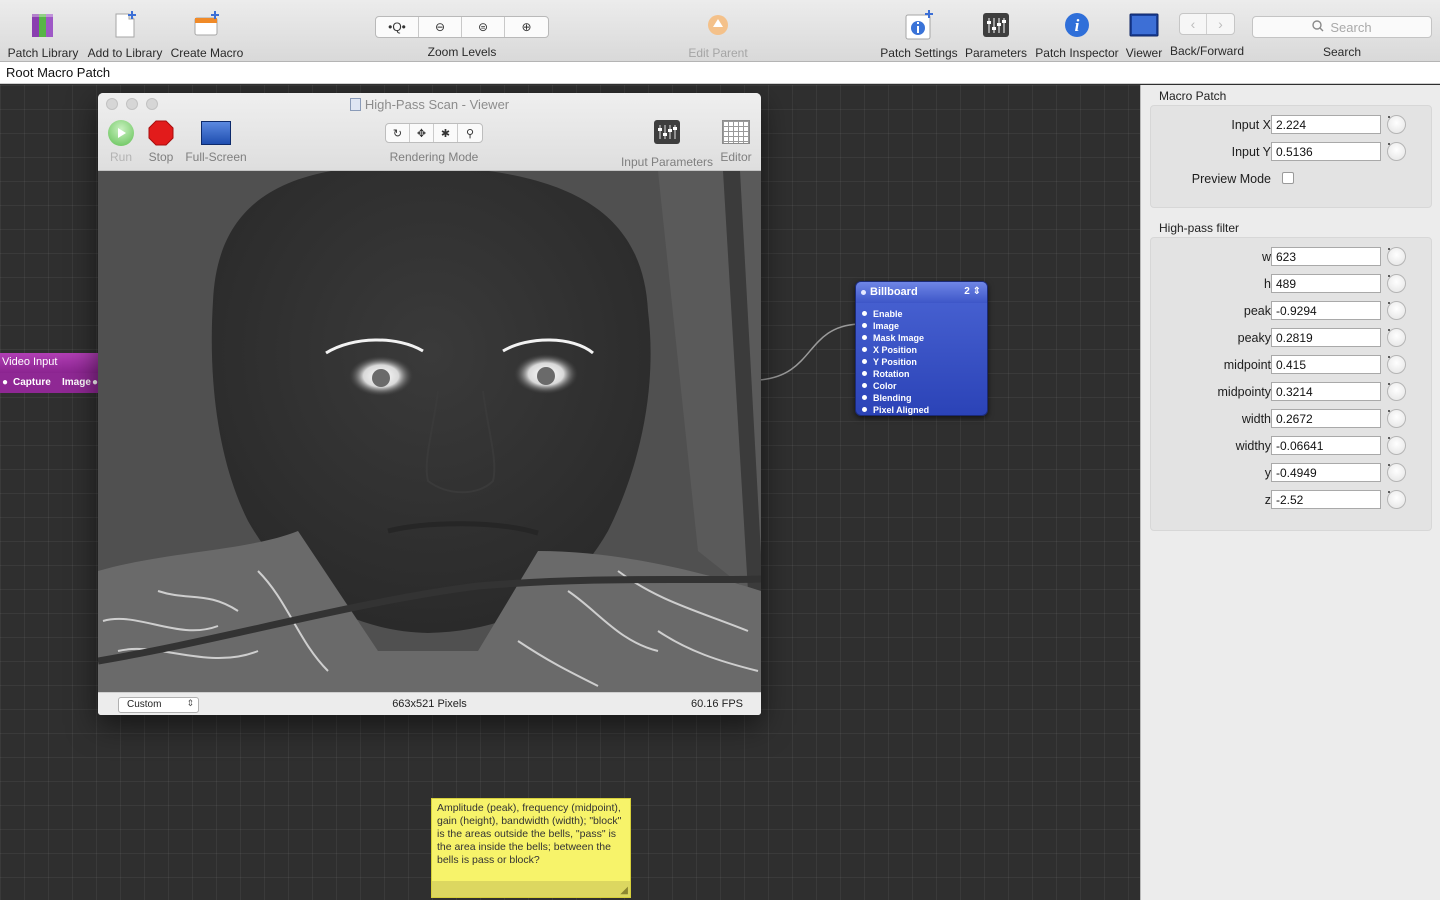 The height and width of the screenshot is (900, 1440). What do you see at coordinates (1326, 364) in the screenshot?
I see `param-field: 0.415` at bounding box center [1326, 364].